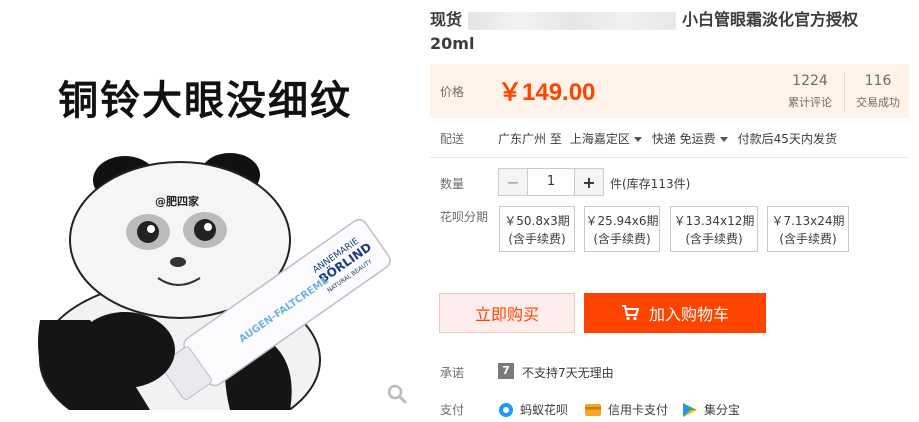 The width and height of the screenshot is (919, 422). I want to click on cart-icon, so click(630, 313).